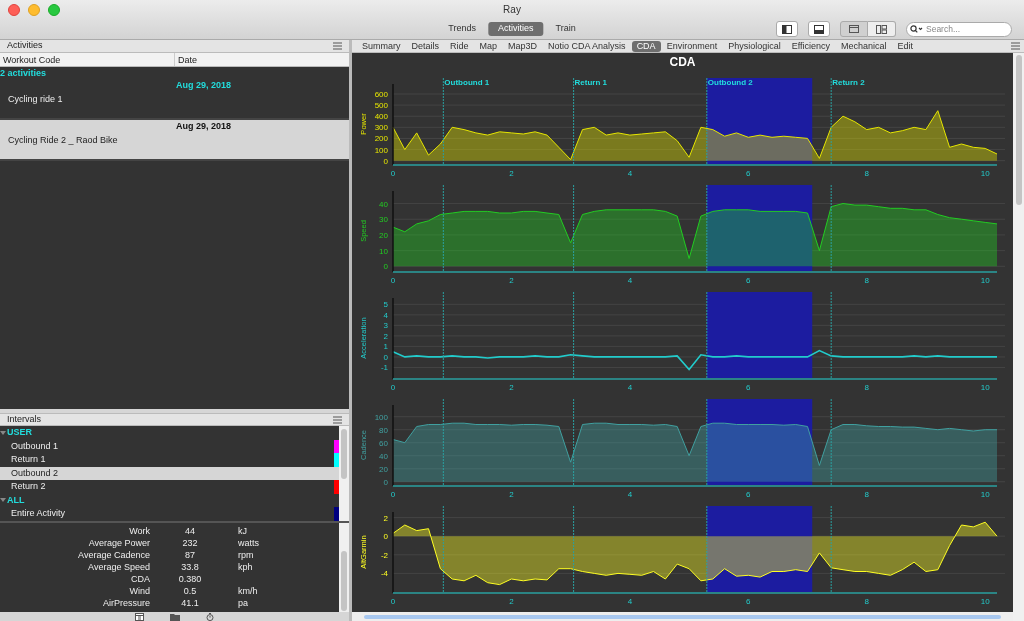 This screenshot has width=1024, height=621. What do you see at coordinates (381, 128) in the screenshot?
I see `y-tick-label: 300` at bounding box center [381, 128].